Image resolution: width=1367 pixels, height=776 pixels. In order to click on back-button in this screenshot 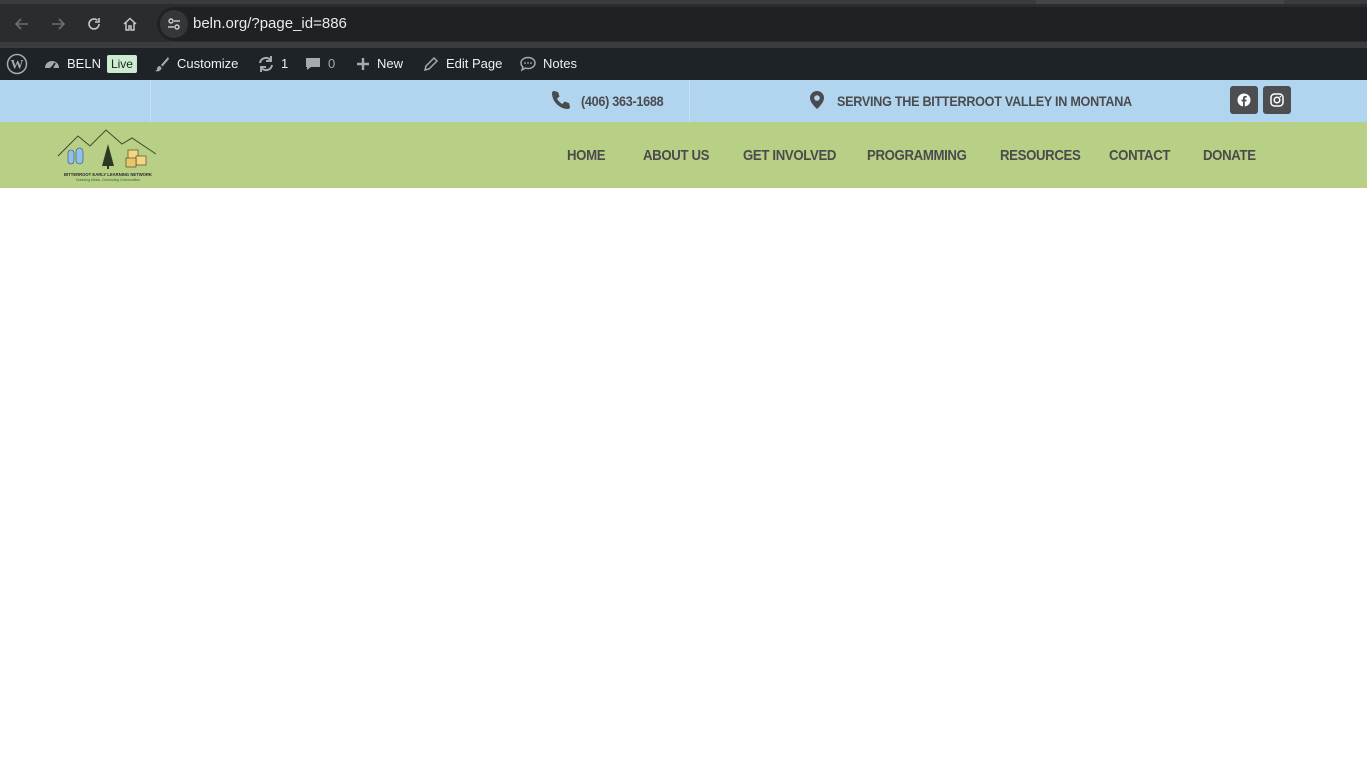, I will do `click(22, 24)`.